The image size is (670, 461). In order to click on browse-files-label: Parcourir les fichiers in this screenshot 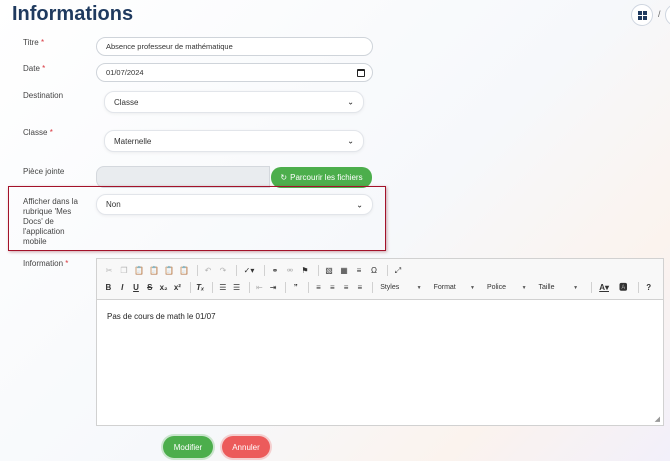, I will do `click(326, 177)`.